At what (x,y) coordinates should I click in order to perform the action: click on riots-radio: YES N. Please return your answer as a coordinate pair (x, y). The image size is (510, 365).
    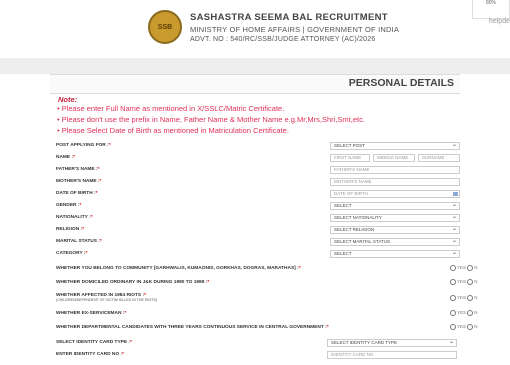
    Looking at the image, I should click on (464, 298).